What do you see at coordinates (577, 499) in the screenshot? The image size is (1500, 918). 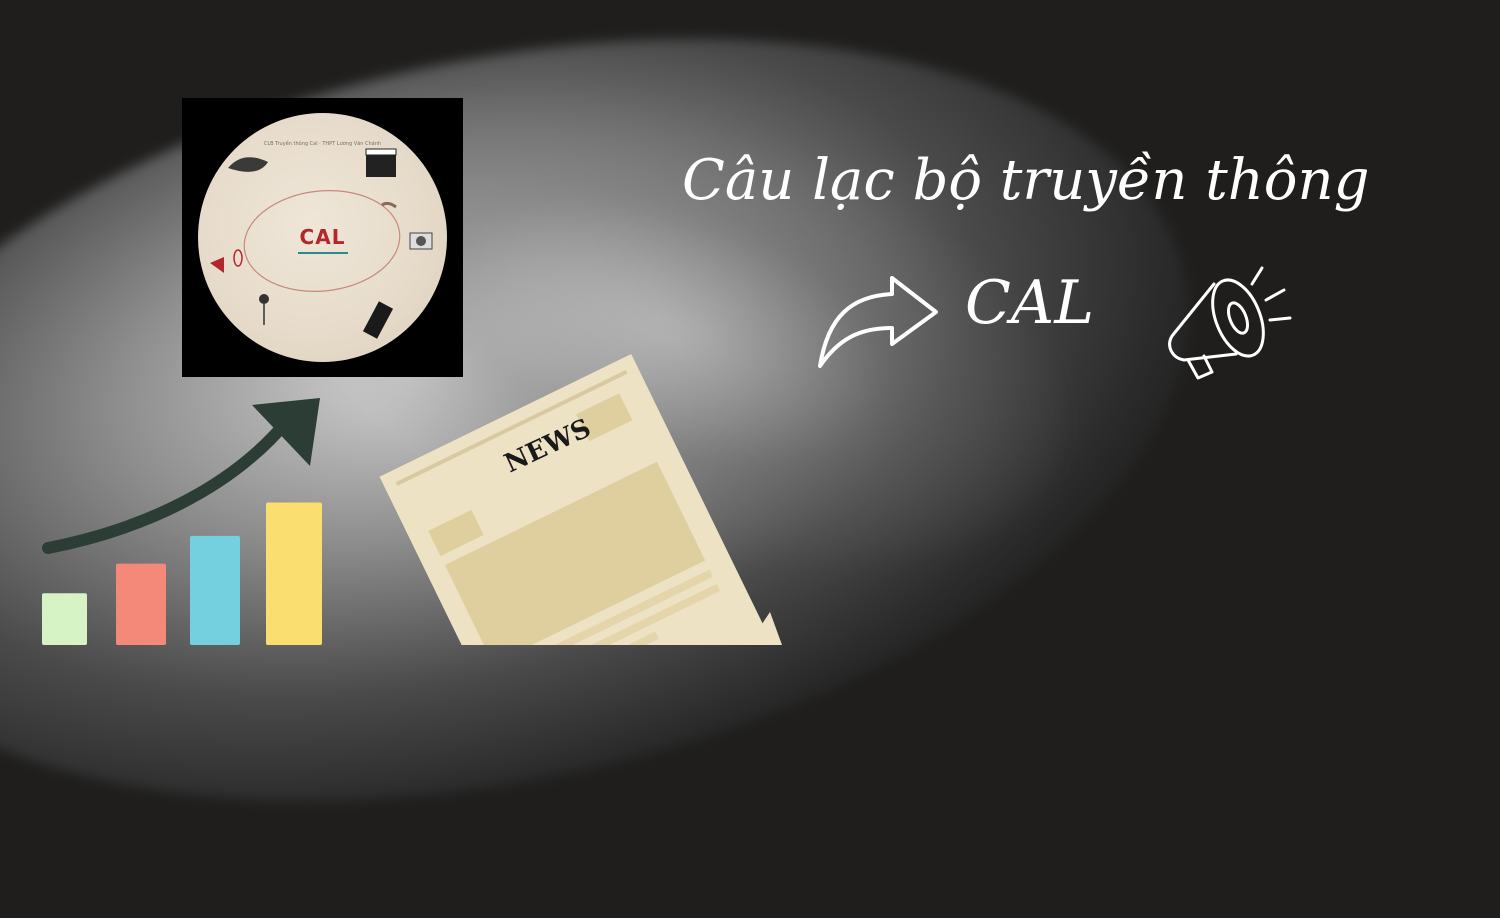 I see `newspaper-icon` at bounding box center [577, 499].